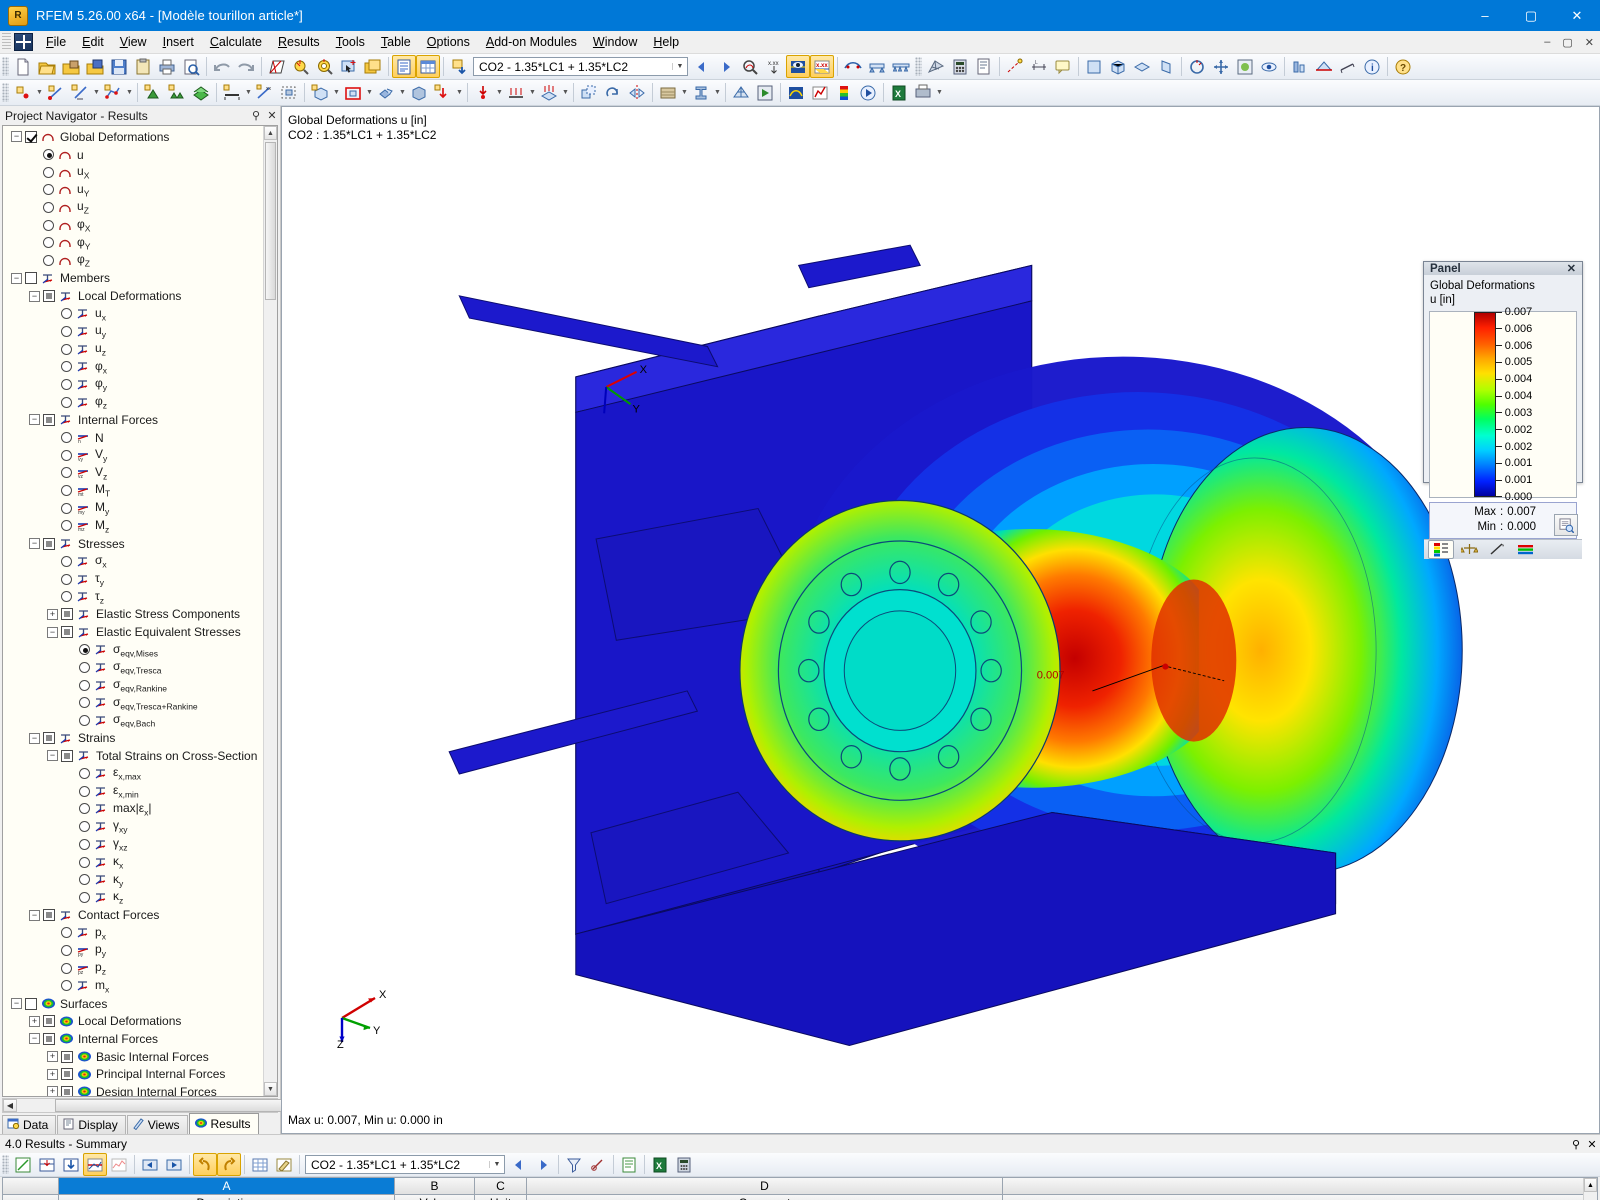 This screenshot has height=1200, width=1600. Describe the element at coordinates (1015, 66) in the screenshot. I see `guide-lines-button` at that location.